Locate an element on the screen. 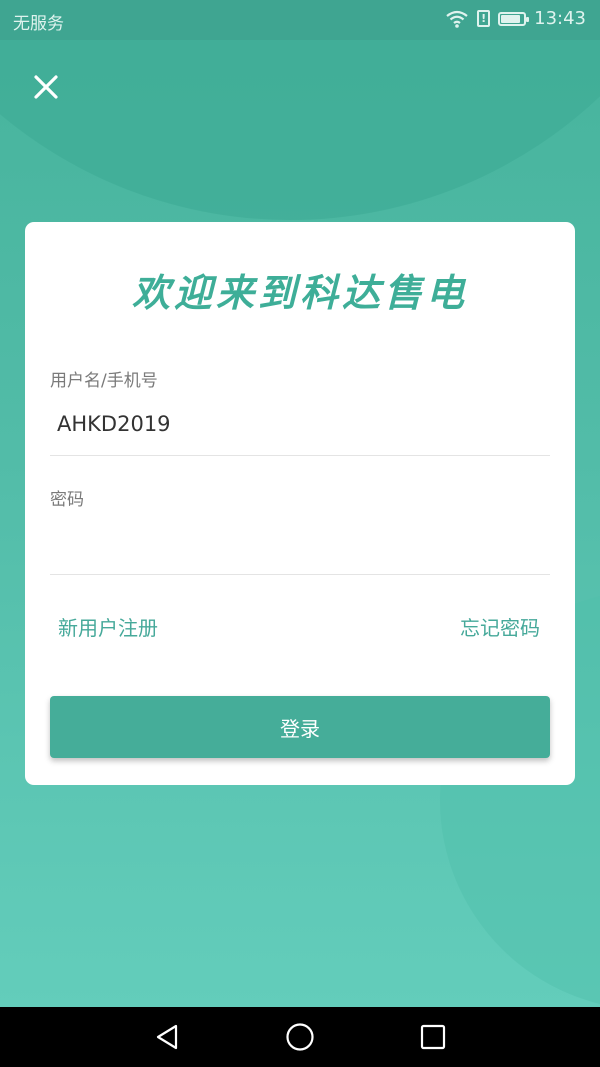 Image resolution: width=600 pixels, height=1067 pixels. status-bar: 无服务 ! 13:43 is located at coordinates (300, 20).